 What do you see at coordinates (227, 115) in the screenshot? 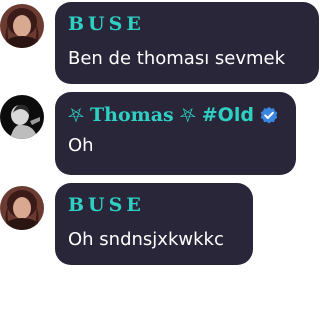
I see `author-tag: #Old` at bounding box center [227, 115].